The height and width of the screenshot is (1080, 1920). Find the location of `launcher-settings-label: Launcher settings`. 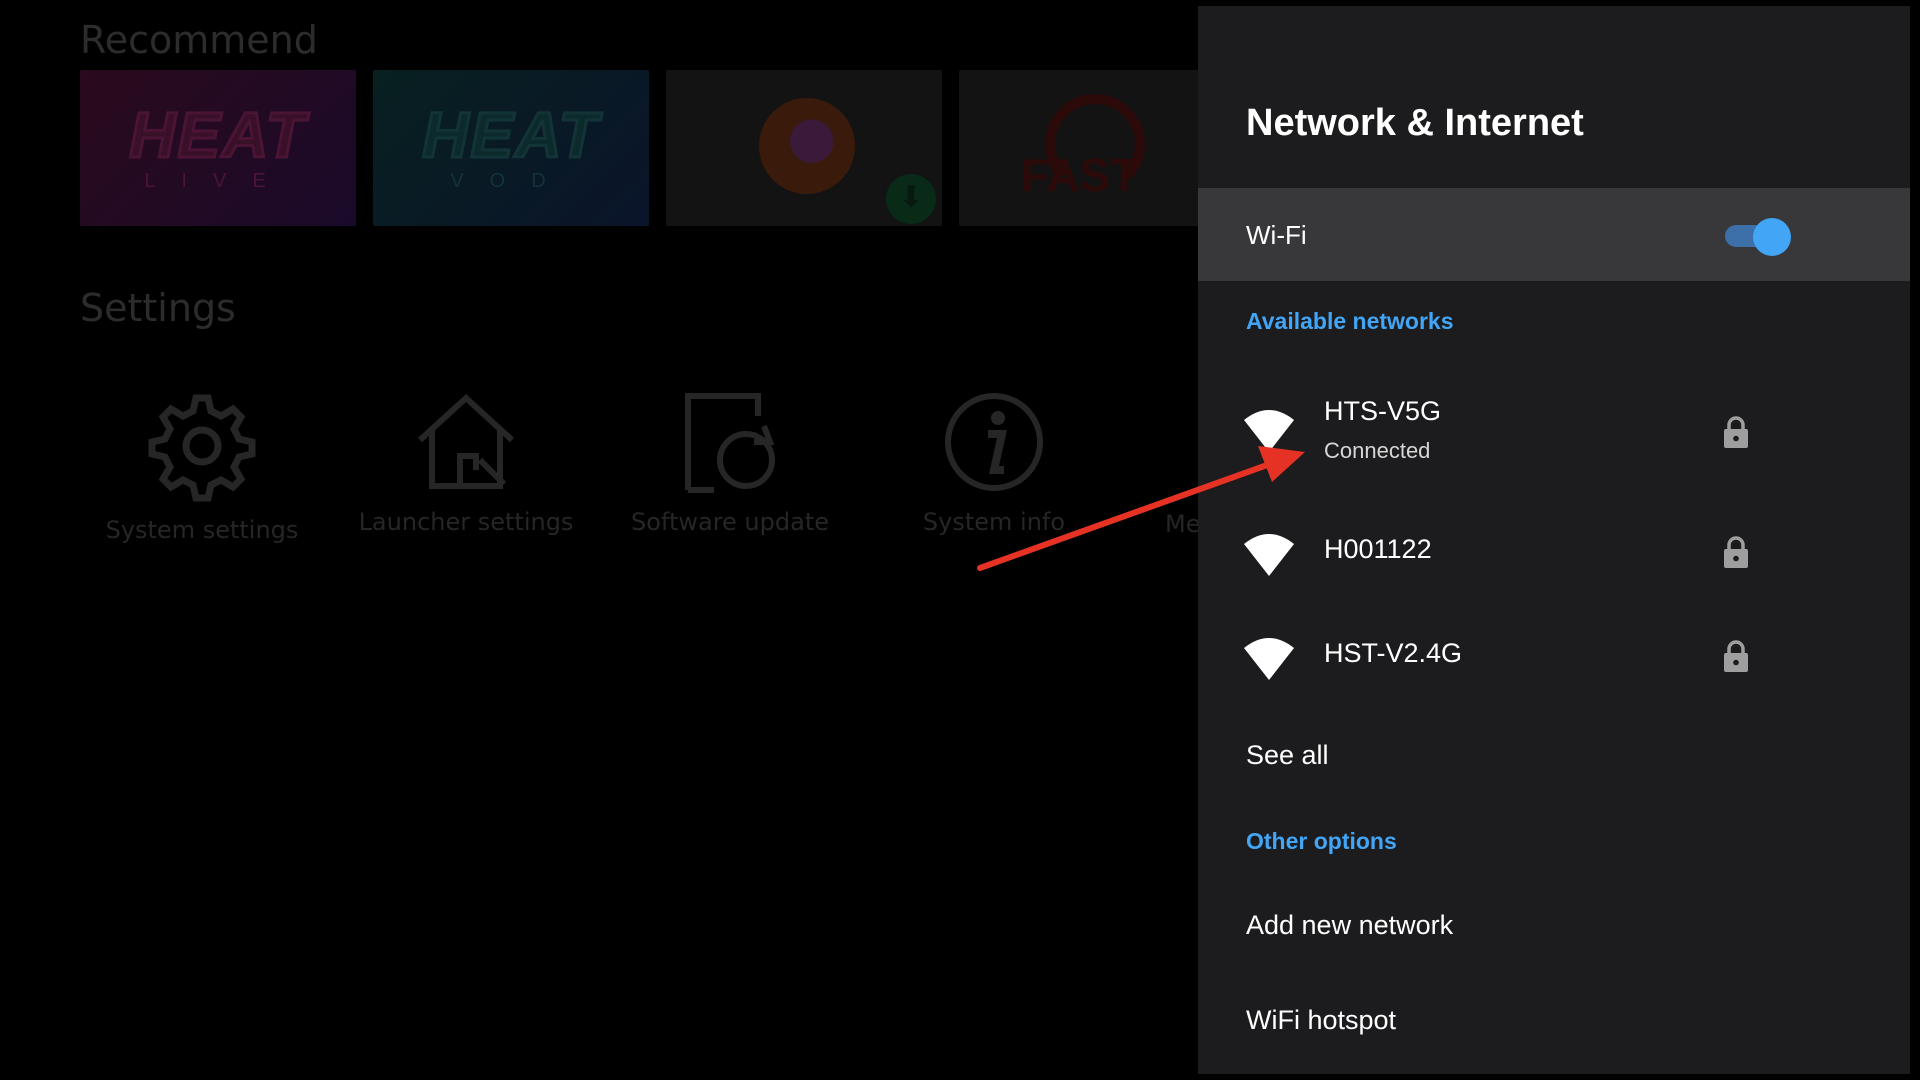

launcher-settings-label: Launcher settings is located at coordinates (466, 522).